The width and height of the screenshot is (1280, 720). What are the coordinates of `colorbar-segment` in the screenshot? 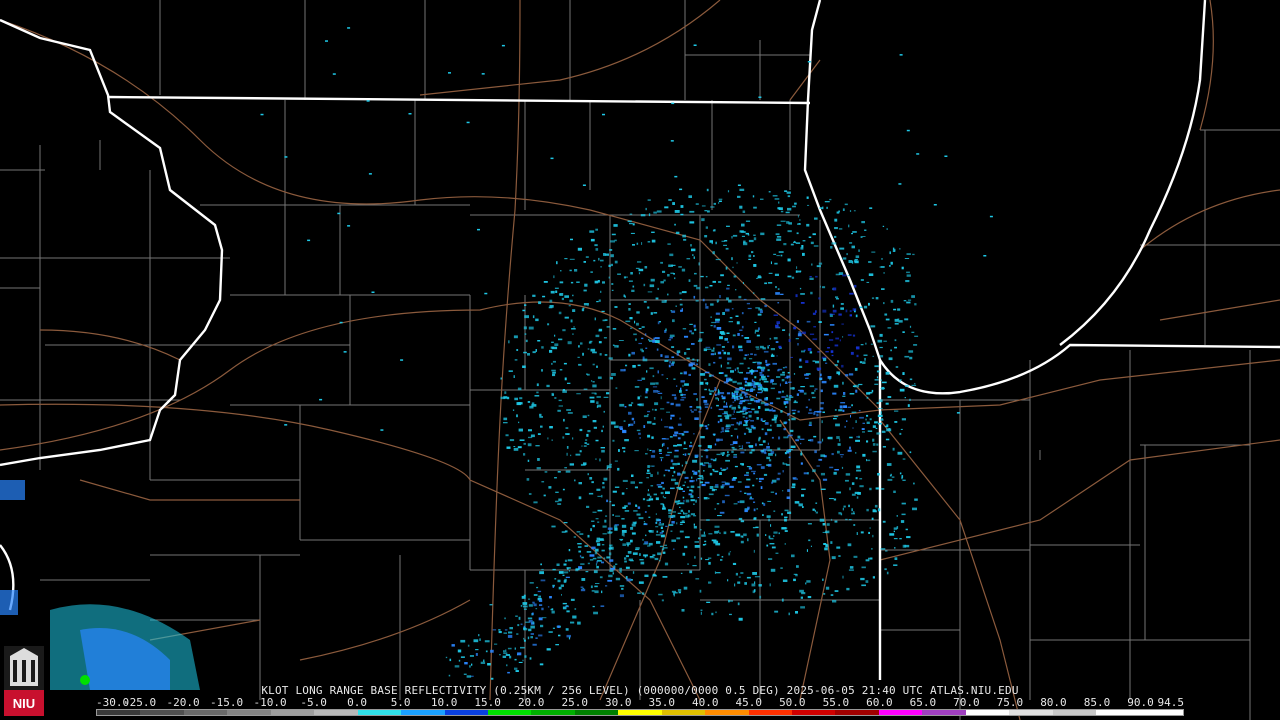 It's located at (944, 712).